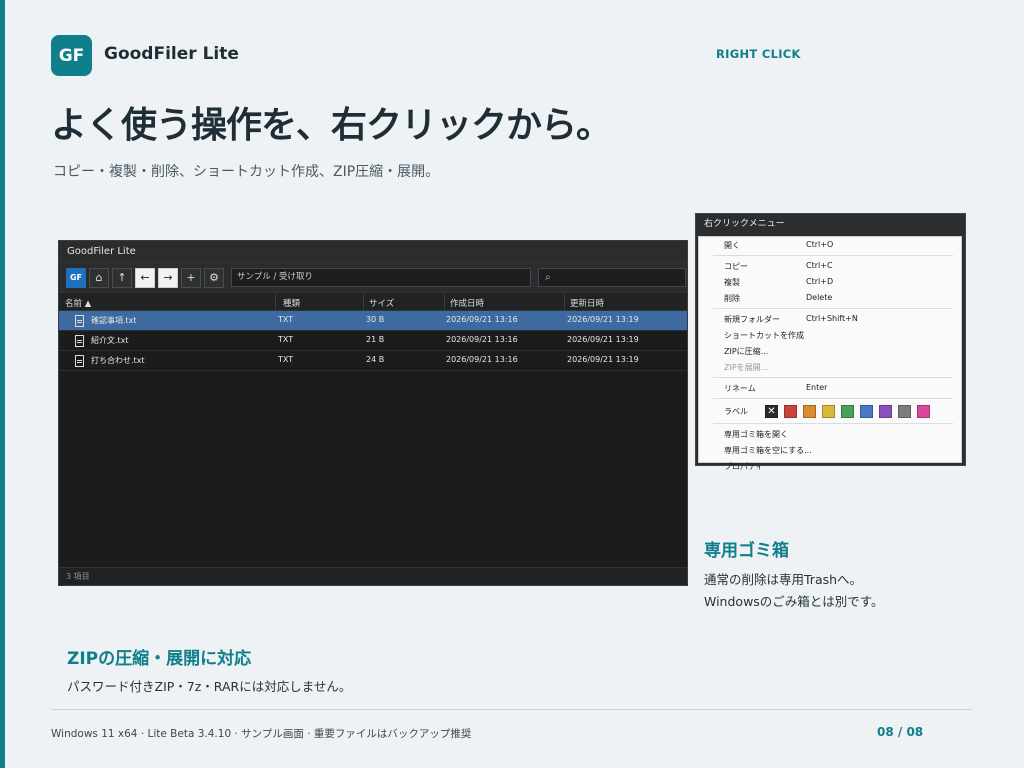 This screenshot has width=1024, height=768. Describe the element at coordinates (191, 277) in the screenshot. I see `add-icon: +` at that location.